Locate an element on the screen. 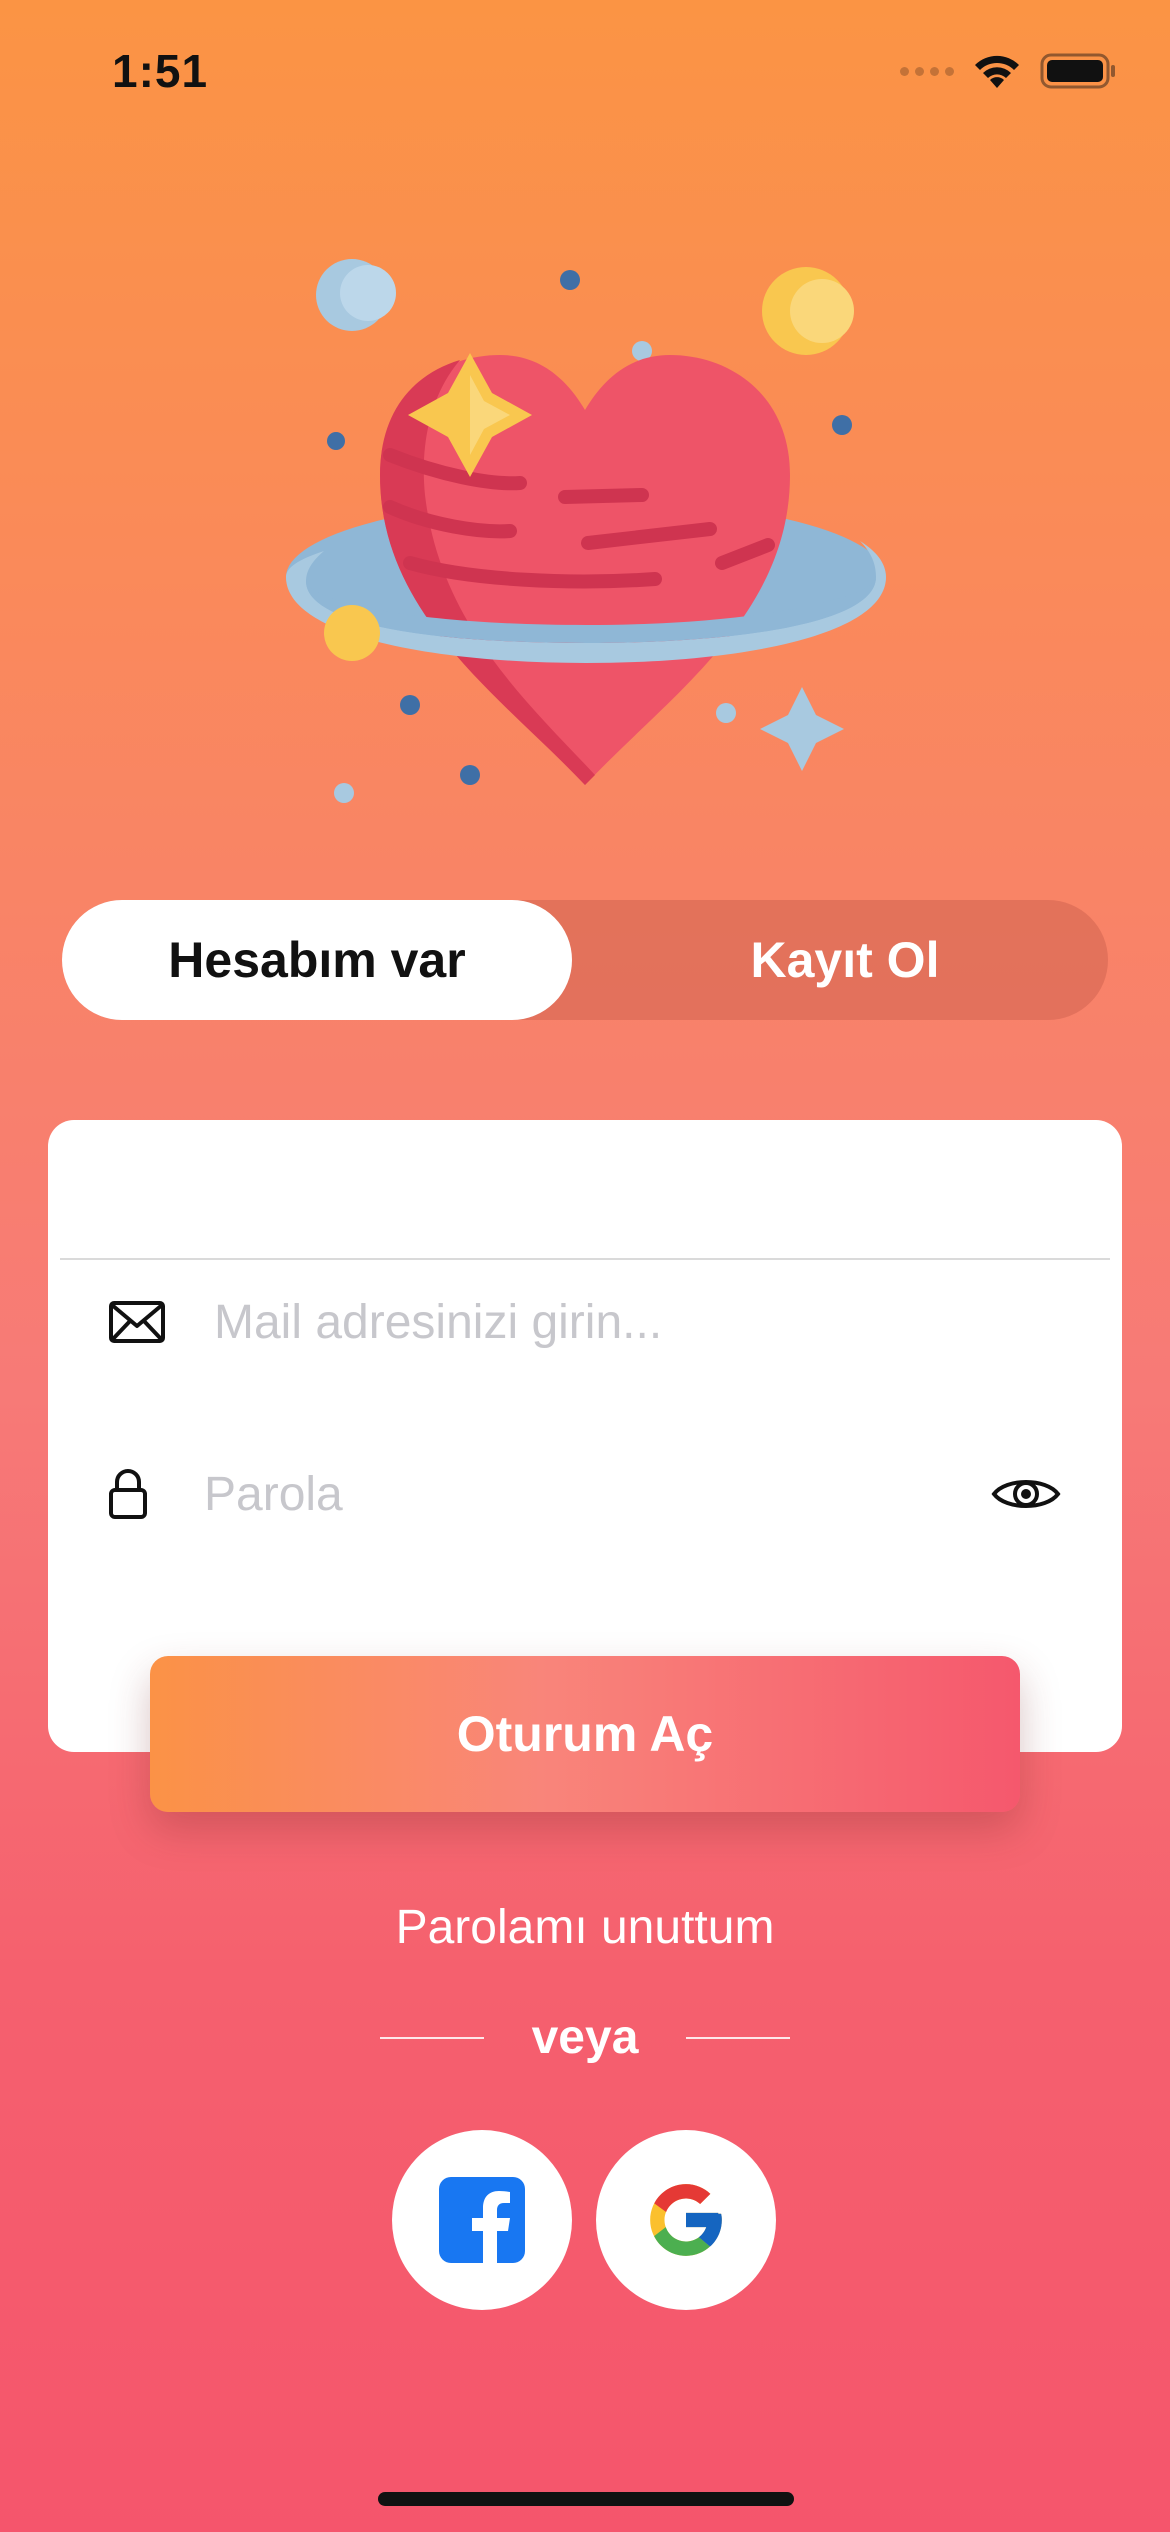 The height and width of the screenshot is (2532, 1170). mail-icon is located at coordinates (139, 1322).